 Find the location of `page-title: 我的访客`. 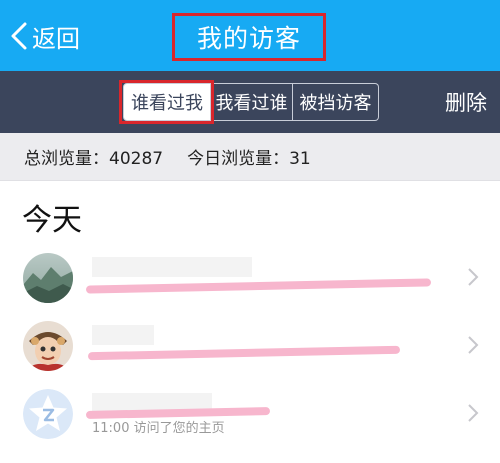

page-title: 我的访客 is located at coordinates (248, 38).